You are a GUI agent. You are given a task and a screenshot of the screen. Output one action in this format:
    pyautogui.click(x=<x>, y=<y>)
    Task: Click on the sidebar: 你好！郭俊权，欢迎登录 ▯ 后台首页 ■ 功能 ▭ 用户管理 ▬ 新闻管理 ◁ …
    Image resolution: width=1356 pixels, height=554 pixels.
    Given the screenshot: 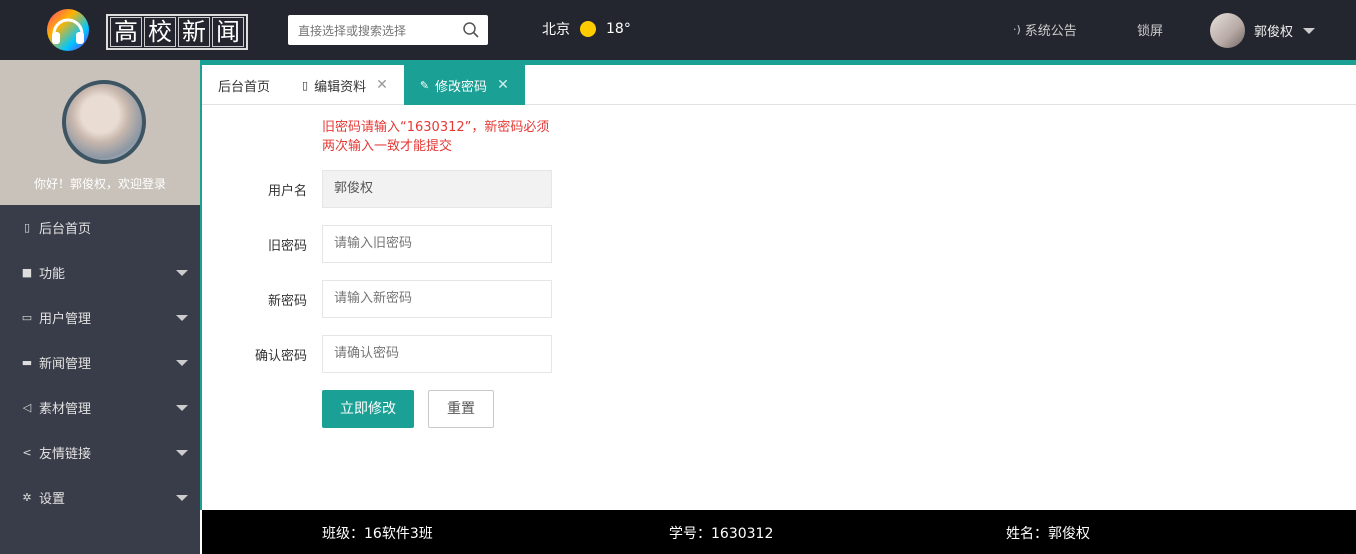 What is the action you would take?
    pyautogui.click(x=100, y=307)
    